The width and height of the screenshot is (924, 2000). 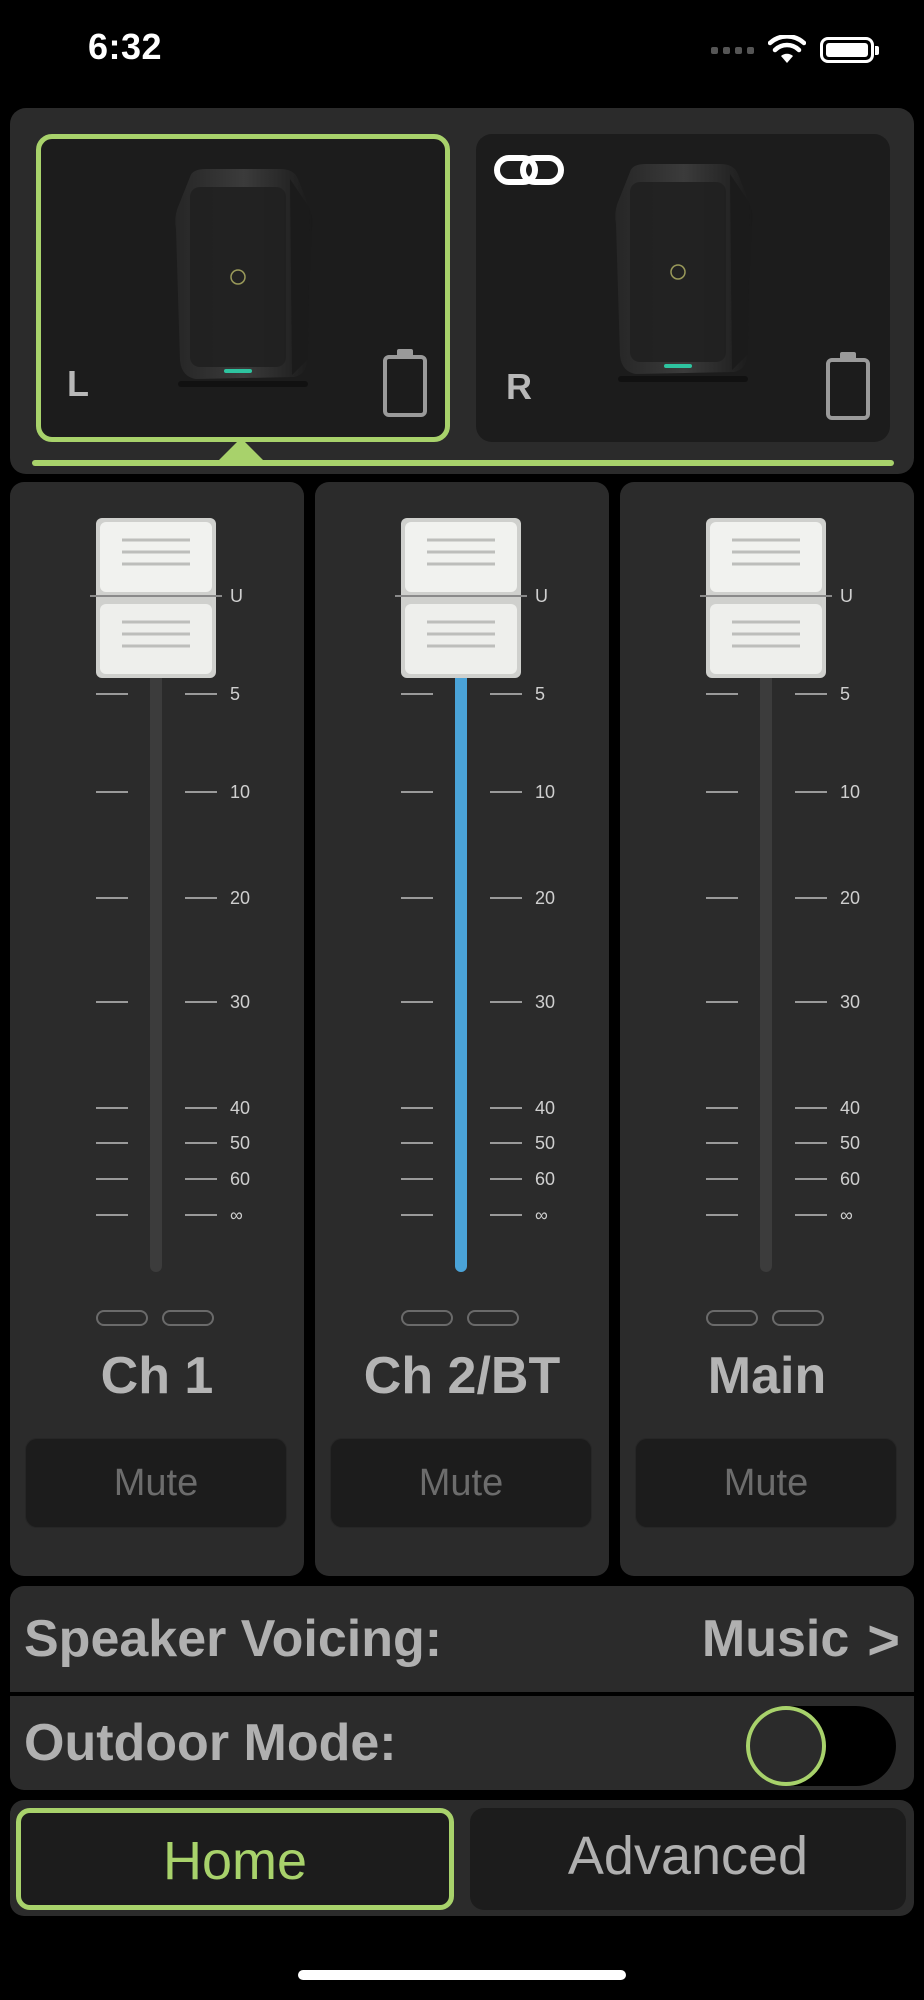 I want to click on wifi-icon, so click(x=787, y=49).